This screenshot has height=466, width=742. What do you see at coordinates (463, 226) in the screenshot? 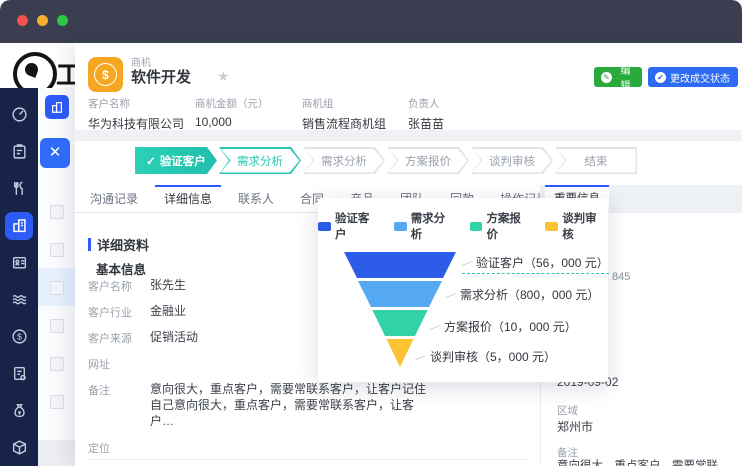
I see `funnel-legend: 验证客户 需求分析 方案报价 谈判审核` at bounding box center [463, 226].